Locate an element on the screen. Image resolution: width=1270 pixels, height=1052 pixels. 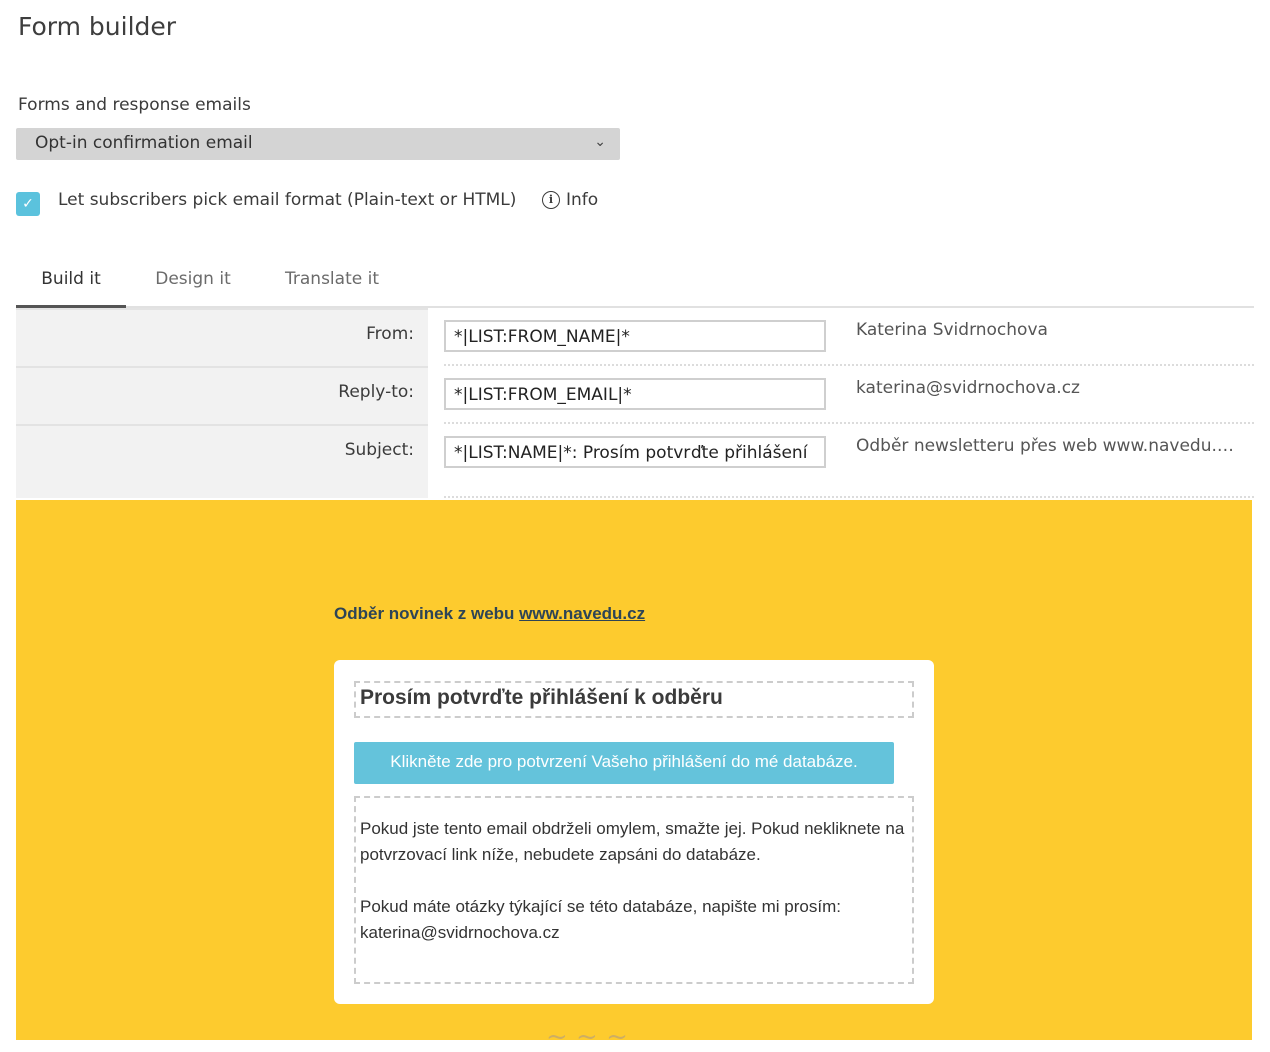
form-type-selected-value: Opt-in confirmation email is located at coordinates (144, 143).